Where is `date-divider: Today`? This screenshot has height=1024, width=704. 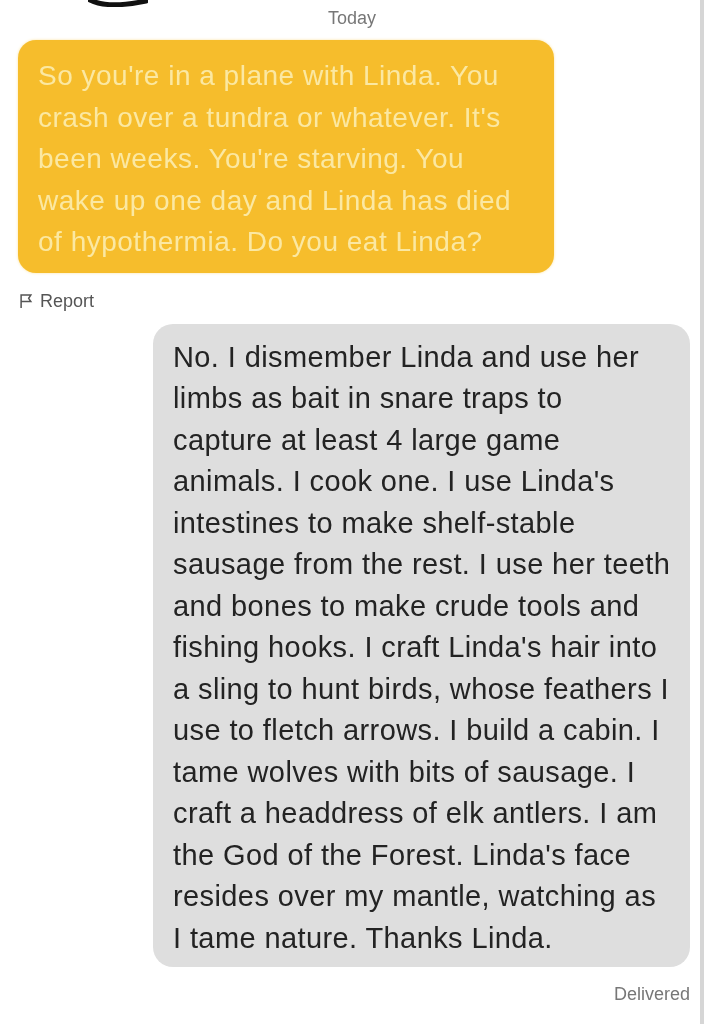
date-divider: Today is located at coordinates (351, 18).